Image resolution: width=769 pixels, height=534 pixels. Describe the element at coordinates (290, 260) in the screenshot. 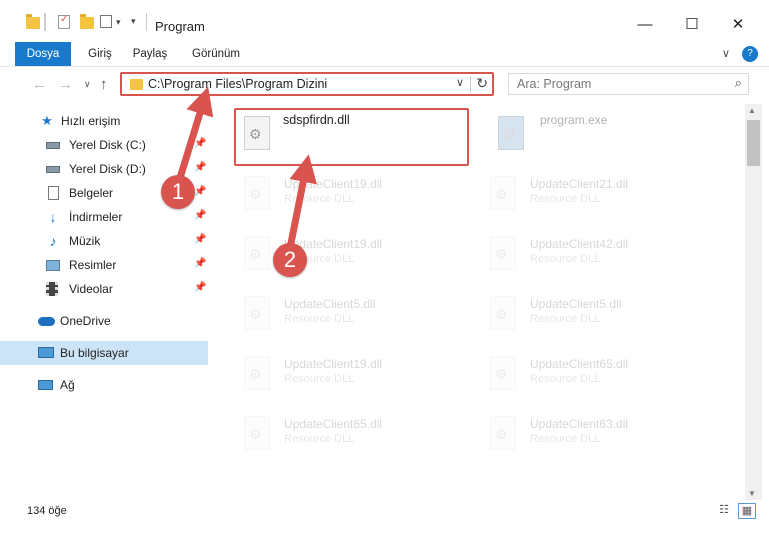

I see `callout-badge-2: 2` at that location.